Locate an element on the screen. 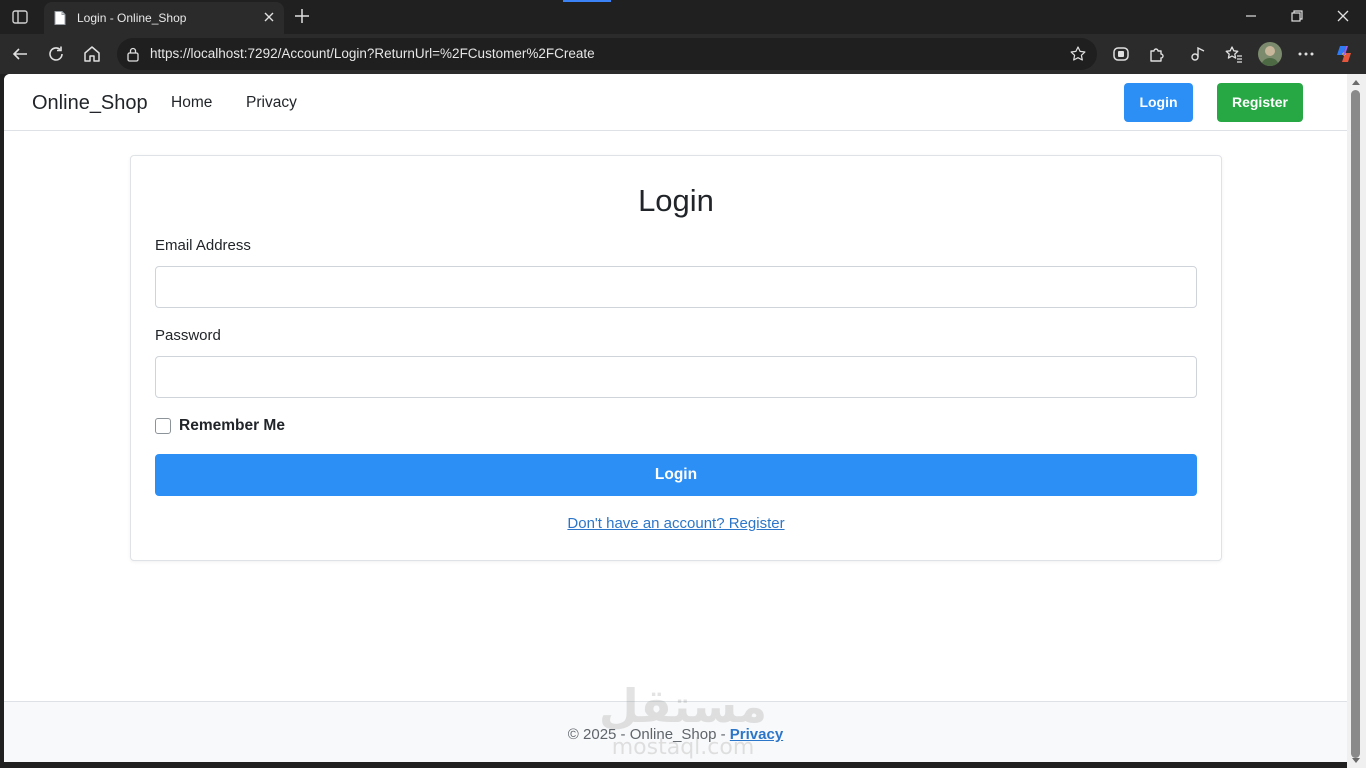 This screenshot has height=768, width=1366. register-link: Don't have an account? Register is located at coordinates (676, 524).